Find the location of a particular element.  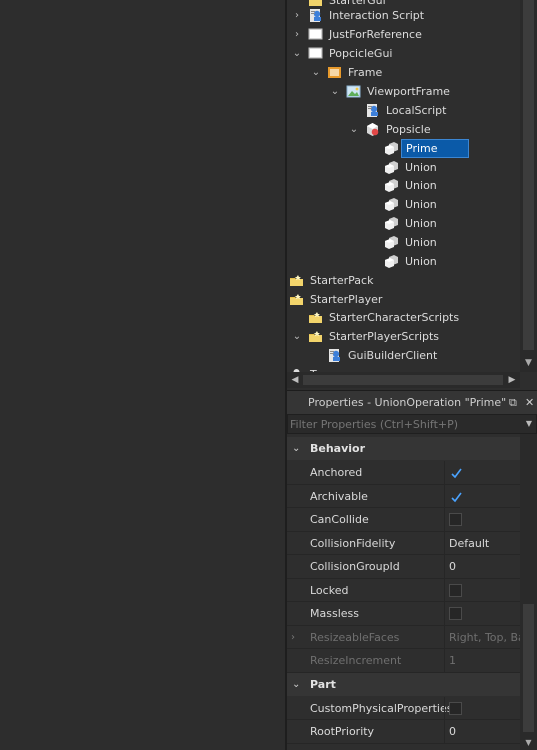

explorer-item-interaction-script: › Interaction Script is located at coordinates (403, 15).